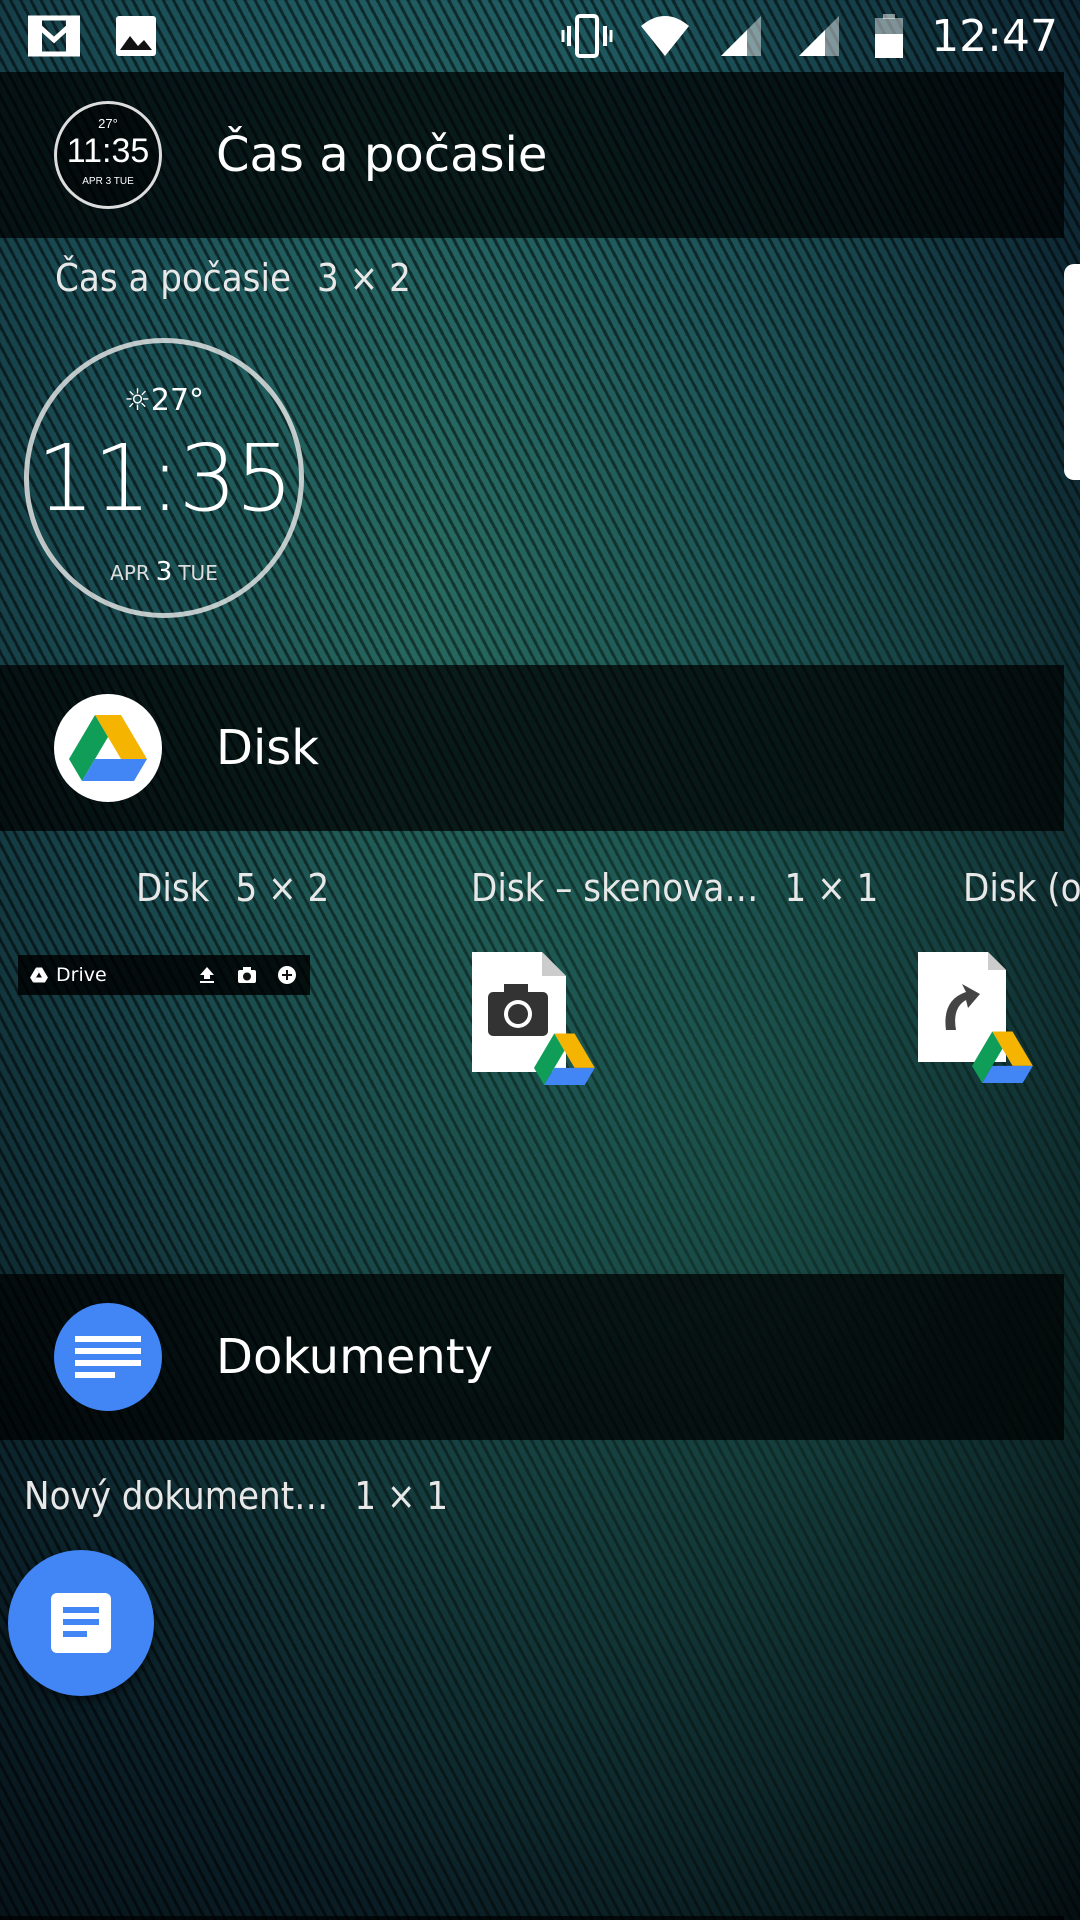 Image resolution: width=1080 pixels, height=1920 pixels. Describe the element at coordinates (108, 181) in the screenshot. I see `header-icon-date: APR 3 TUE` at that location.